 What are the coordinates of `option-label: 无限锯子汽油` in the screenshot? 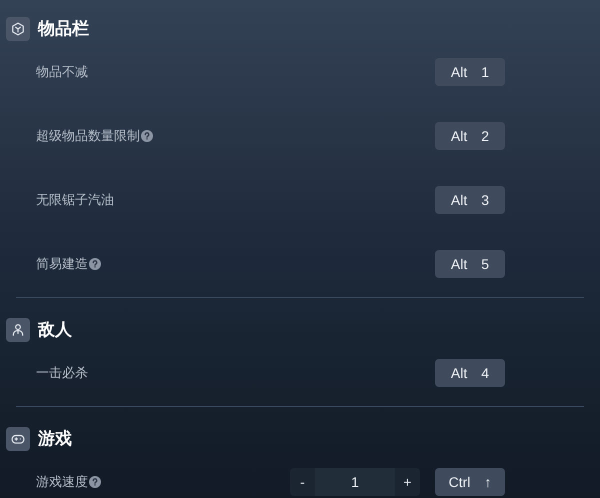 It's located at (75, 200).